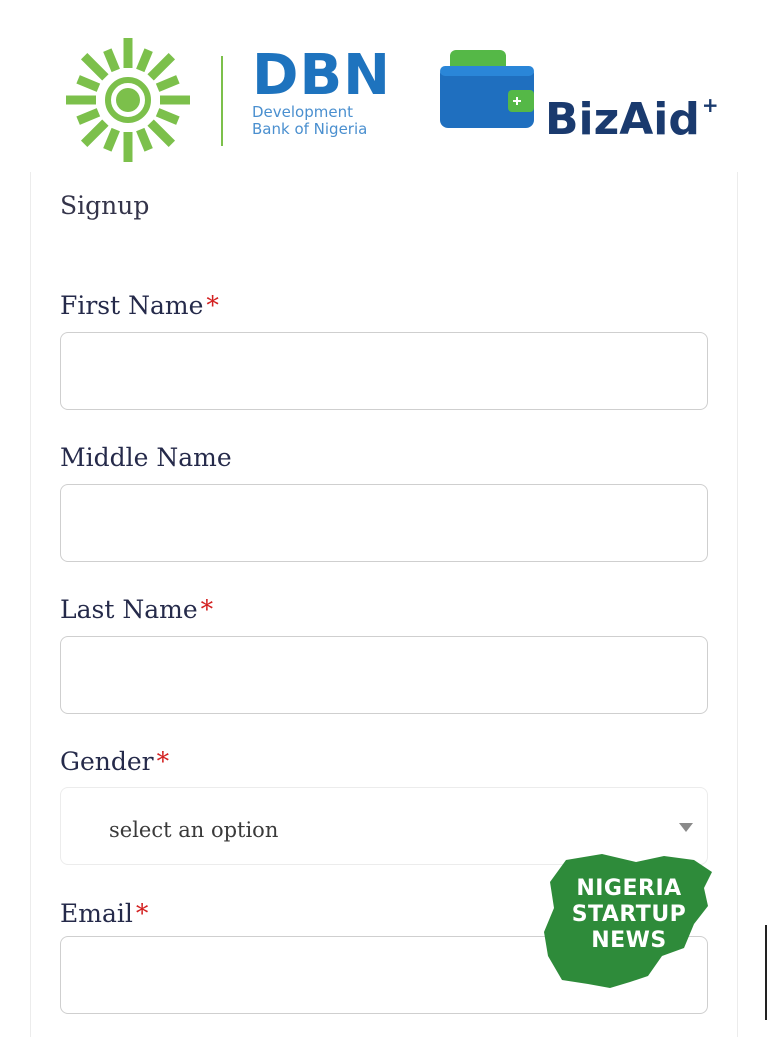  I want to click on middle-name-label: Middle Name, so click(146, 458).